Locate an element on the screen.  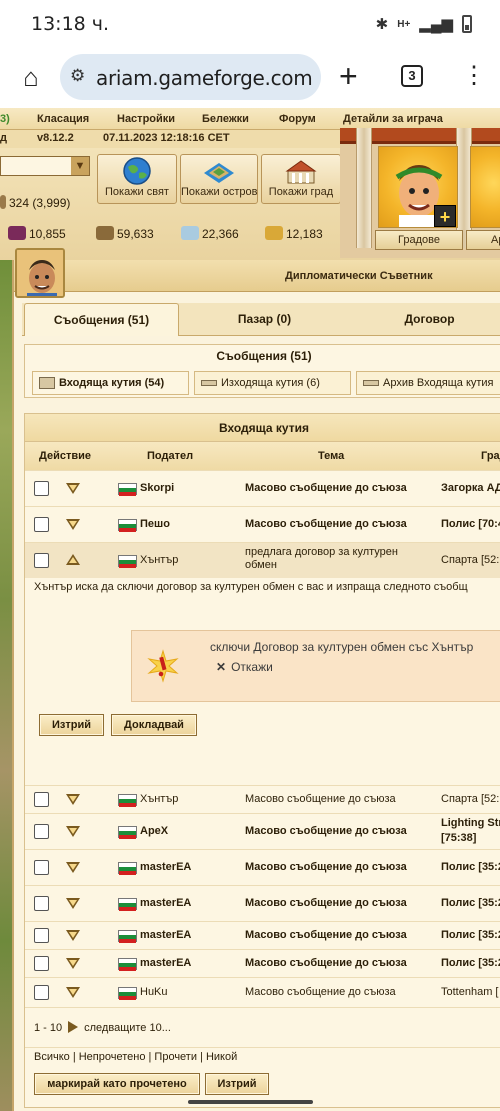
sender: Skorpi is located at coordinates (157, 488).